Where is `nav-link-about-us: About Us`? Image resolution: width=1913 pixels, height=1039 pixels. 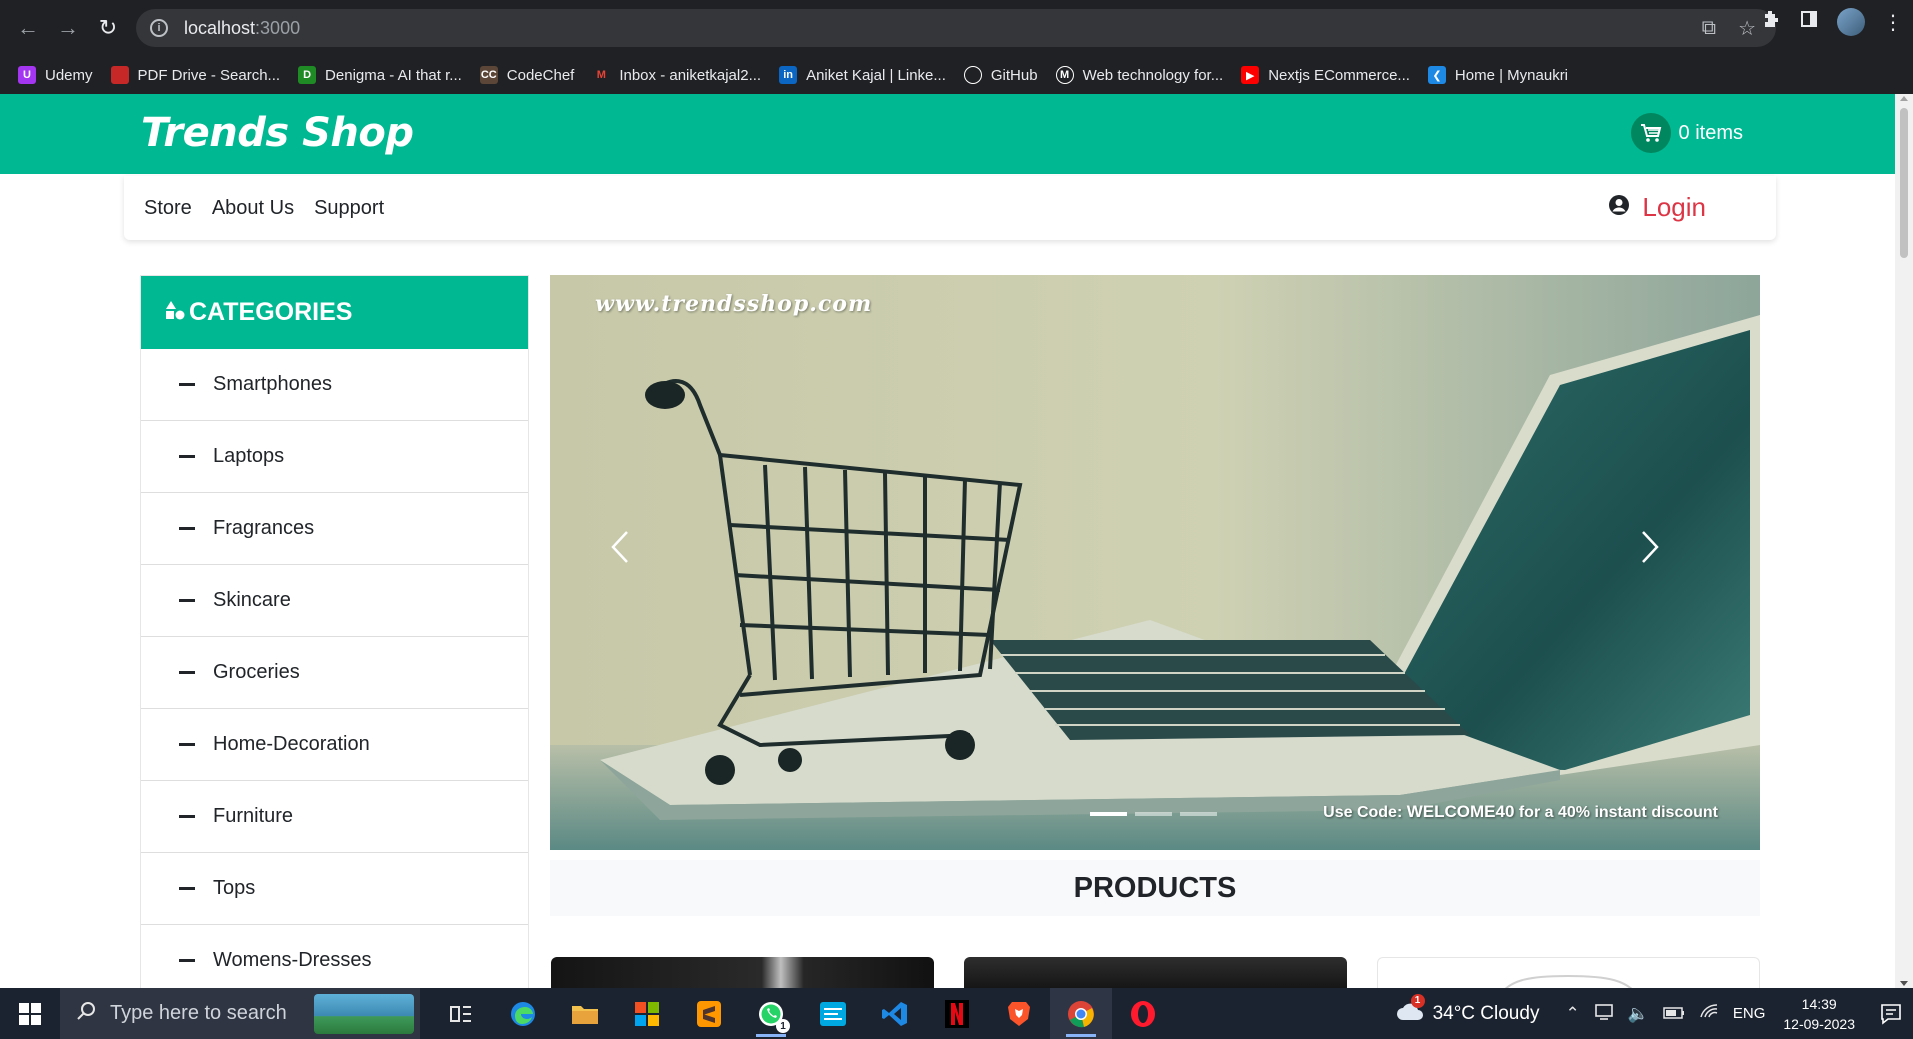 nav-link-about-us: About Us is located at coordinates (253, 208).